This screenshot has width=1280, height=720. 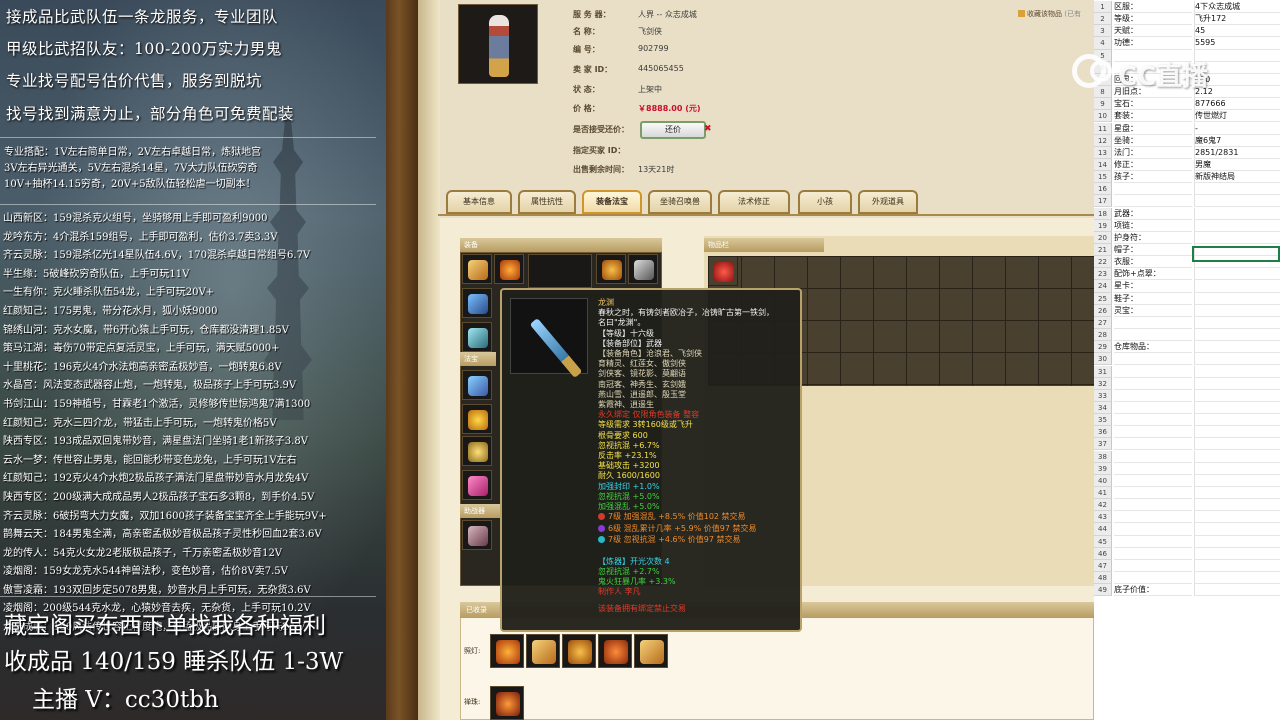 What do you see at coordinates (1153, 129) in the screenshot?
I see `cell: 星盘：` at bounding box center [1153, 129].